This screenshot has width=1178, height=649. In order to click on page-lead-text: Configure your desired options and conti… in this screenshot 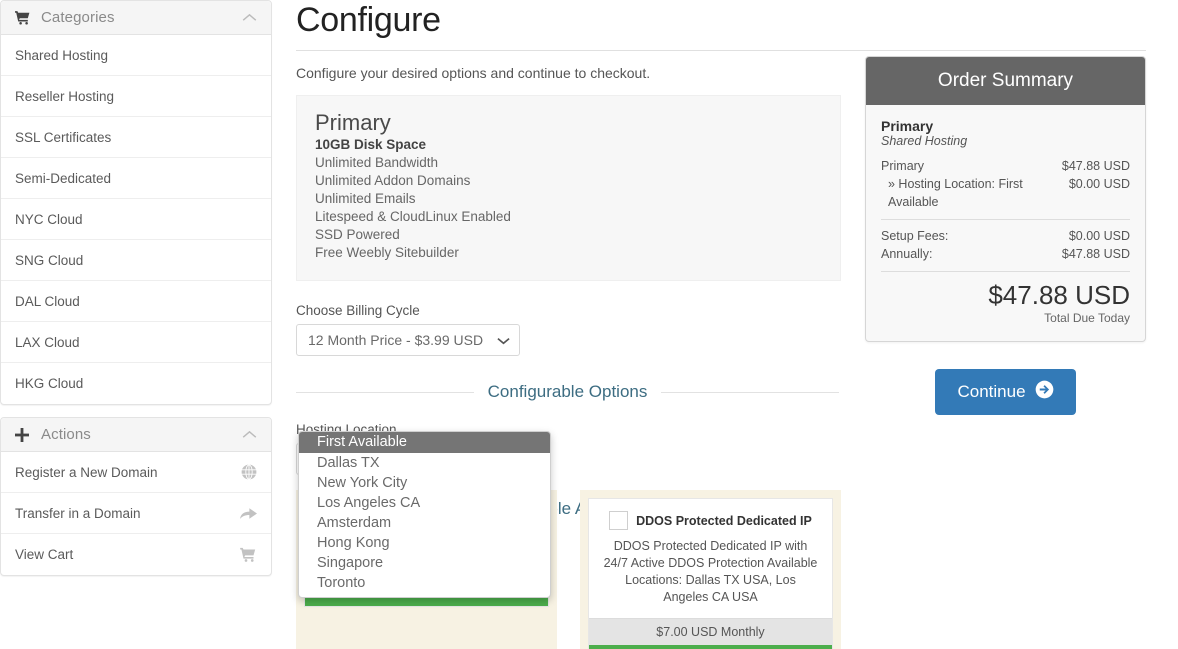, I will do `click(473, 73)`.